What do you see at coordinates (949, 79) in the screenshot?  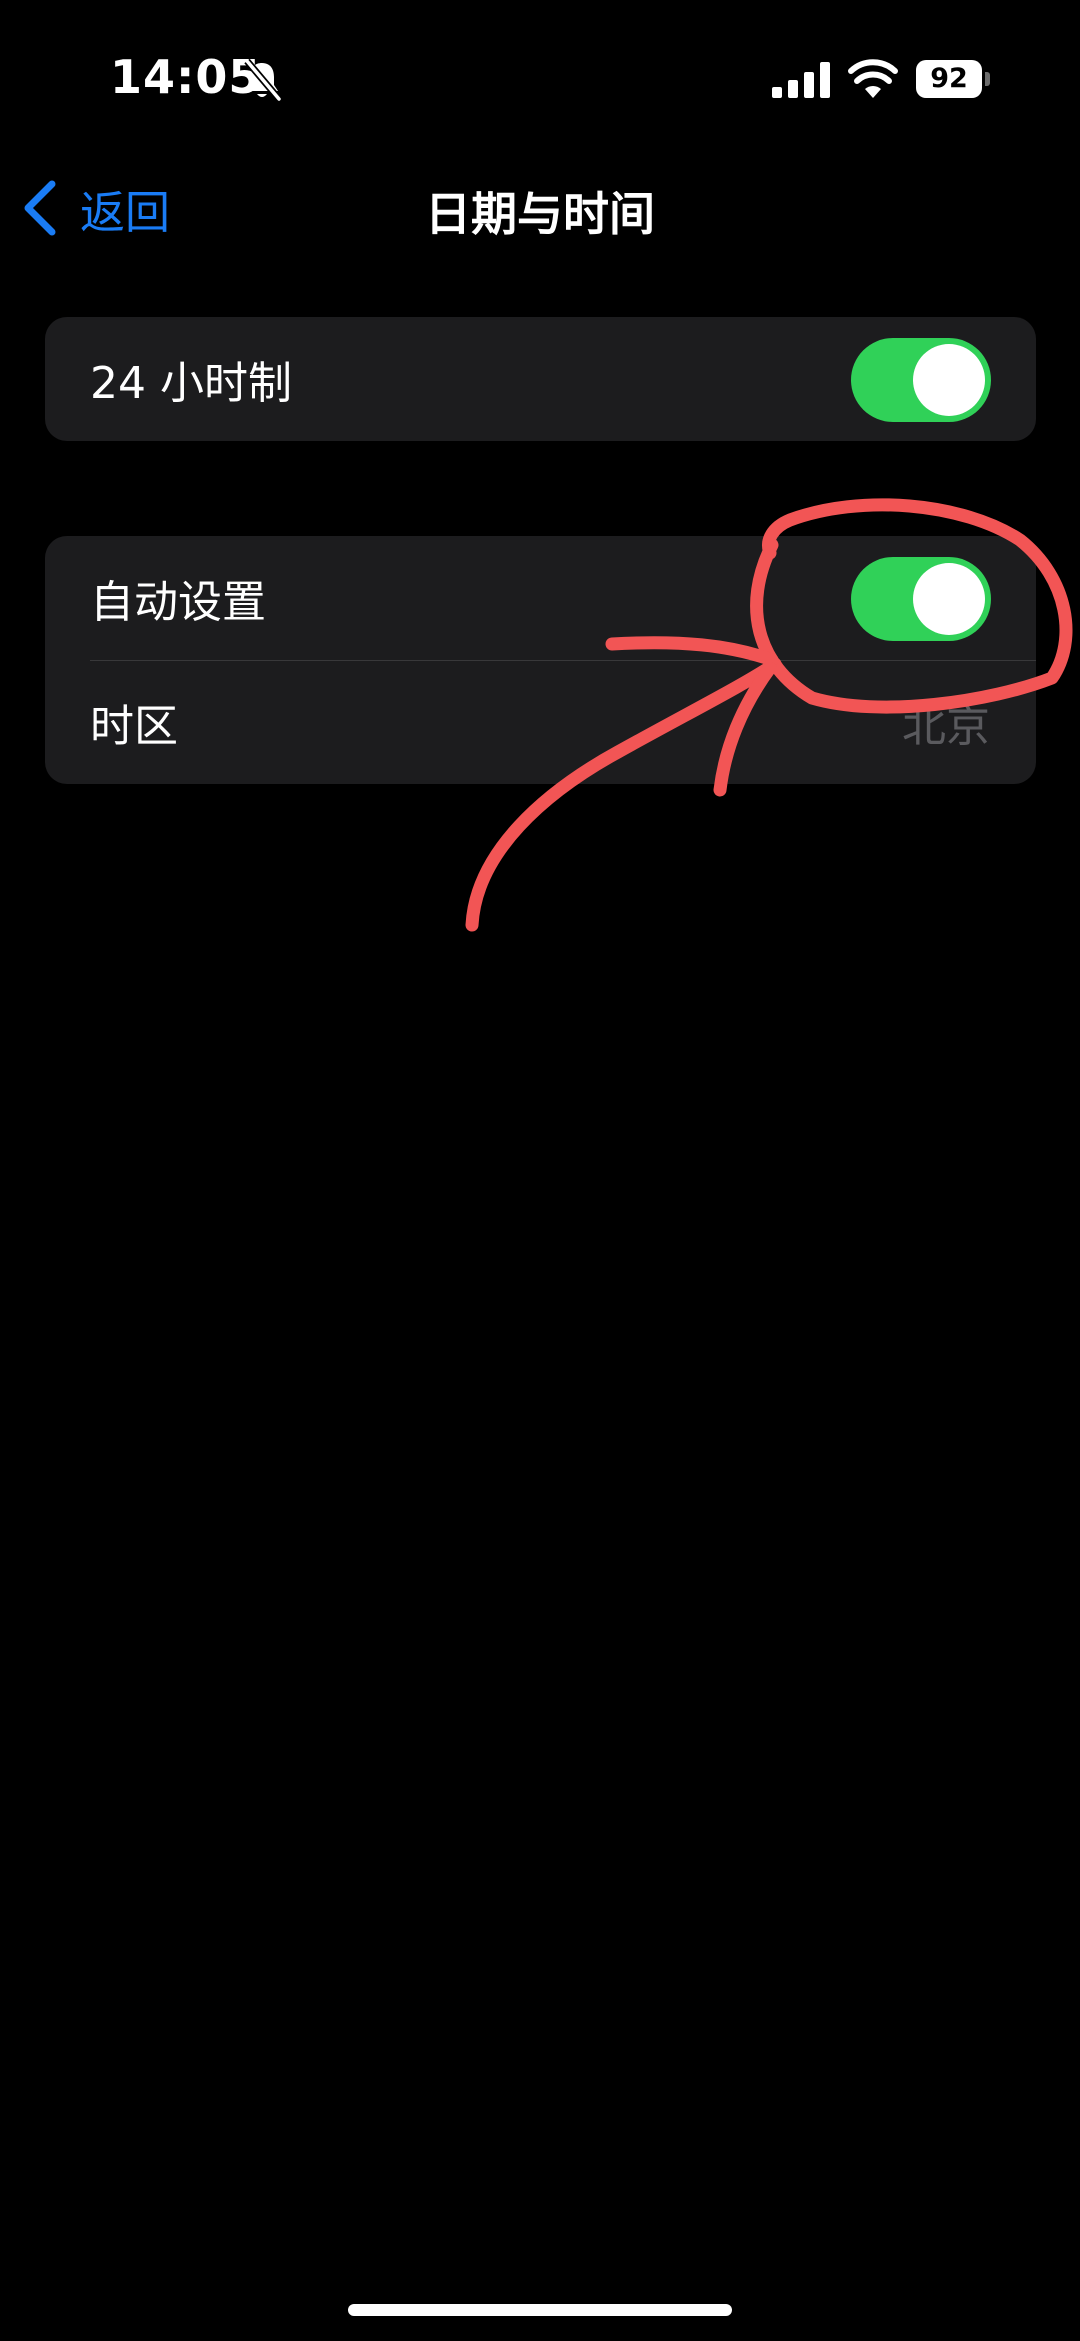 I see `battery-level: 92` at bounding box center [949, 79].